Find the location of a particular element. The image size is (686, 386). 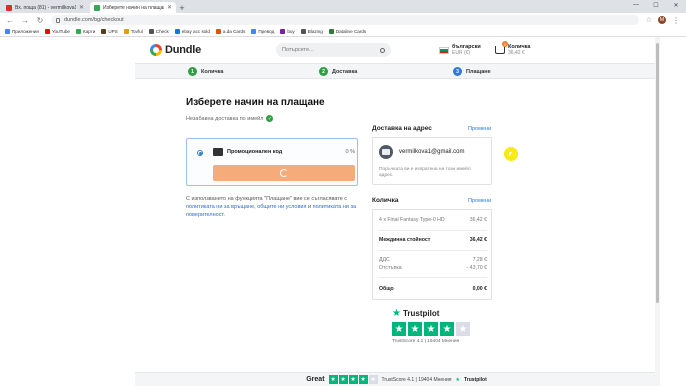

address-bar: dundle.com/bg/checkout is located at coordinates (345, 20).